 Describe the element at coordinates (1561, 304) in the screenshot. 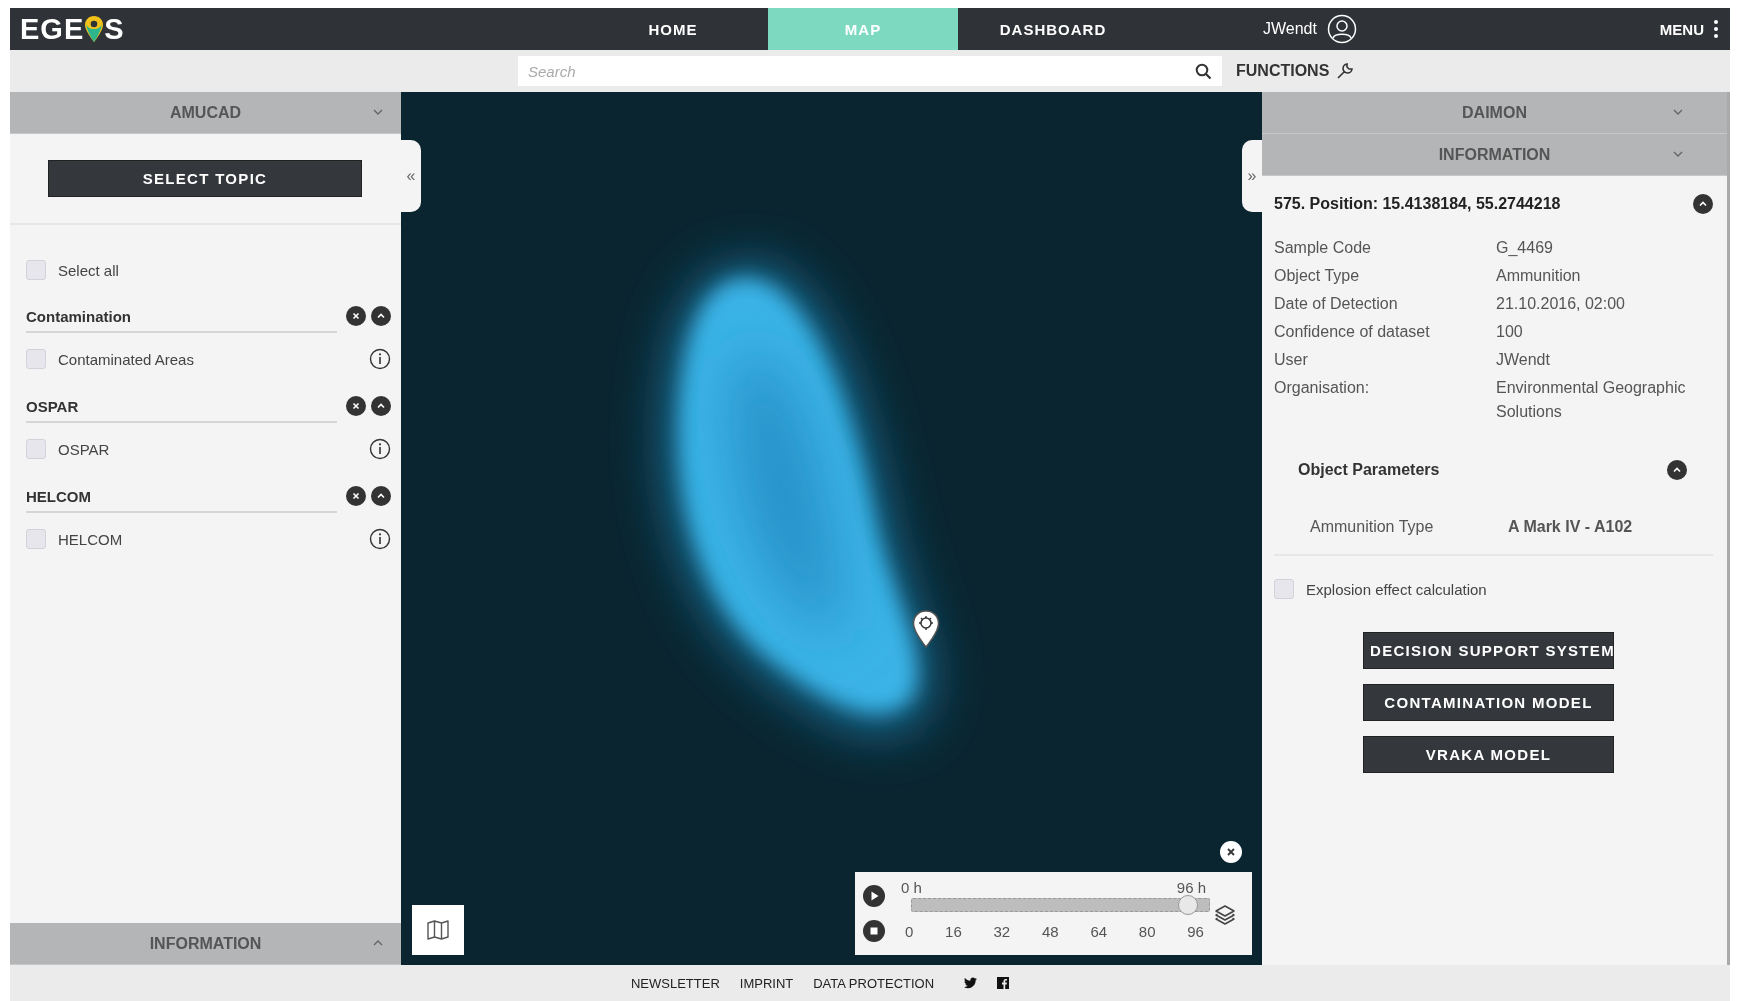

I see `field-value: 21.10.2016, 02:00` at that location.